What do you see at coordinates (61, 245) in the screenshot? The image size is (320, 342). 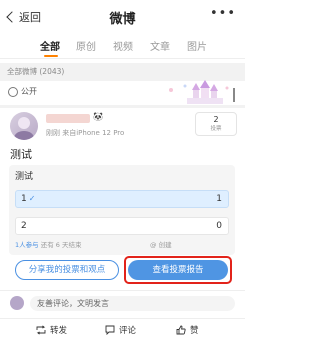 I see `poll-deadline: 还有 6 天结束` at bounding box center [61, 245].